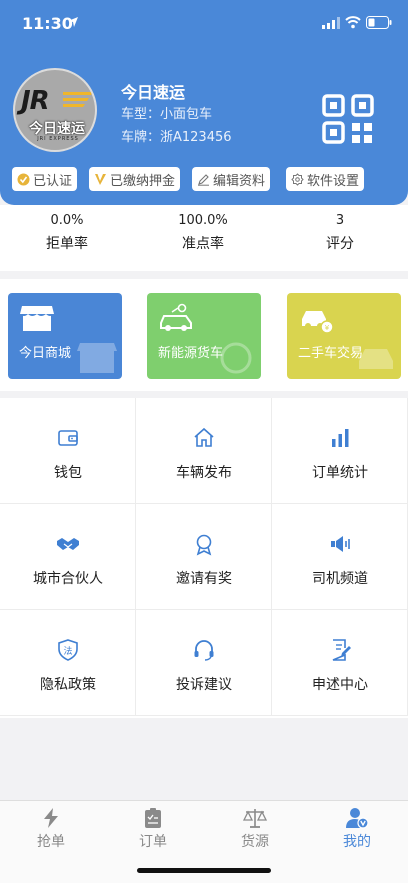 The width and height of the screenshot is (408, 883). I want to click on ev-watermark-icon, so click(236, 358).